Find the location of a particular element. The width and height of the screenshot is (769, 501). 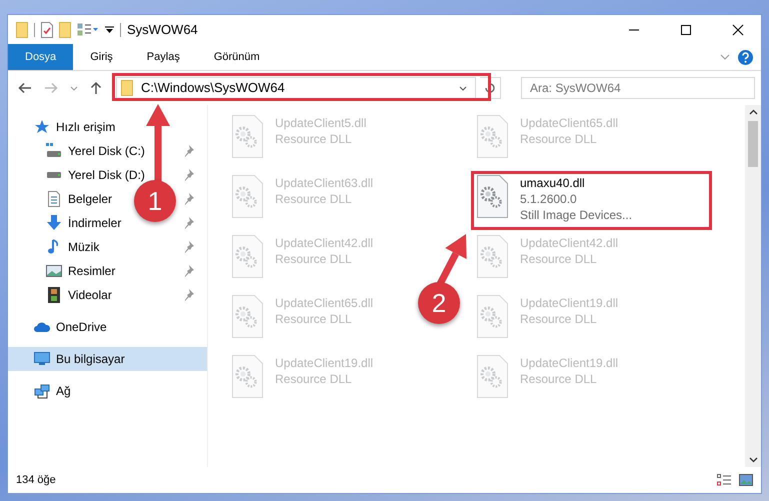

sidebar-item: OneDrive is located at coordinates (70, 327).